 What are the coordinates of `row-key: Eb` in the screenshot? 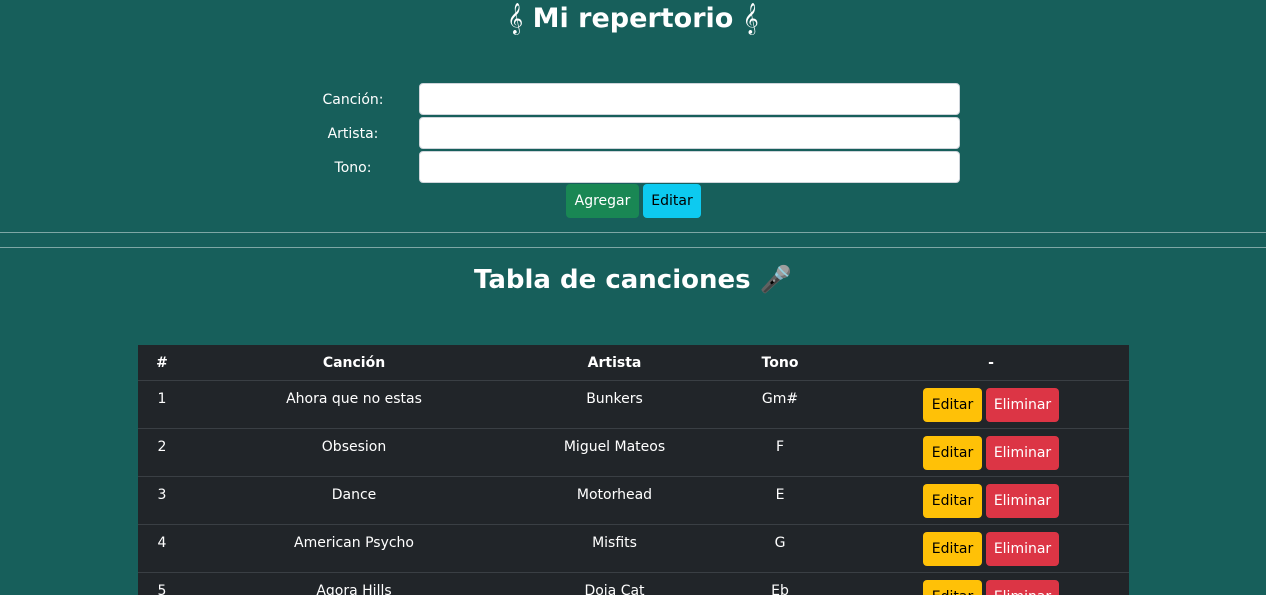 It's located at (780, 583).